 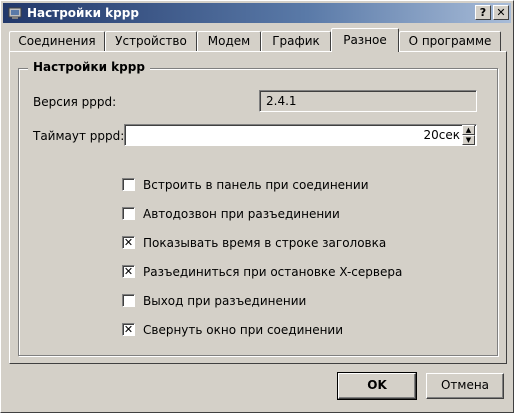 What do you see at coordinates (15, 13) in the screenshot?
I see `kppp-app-icon` at bounding box center [15, 13].